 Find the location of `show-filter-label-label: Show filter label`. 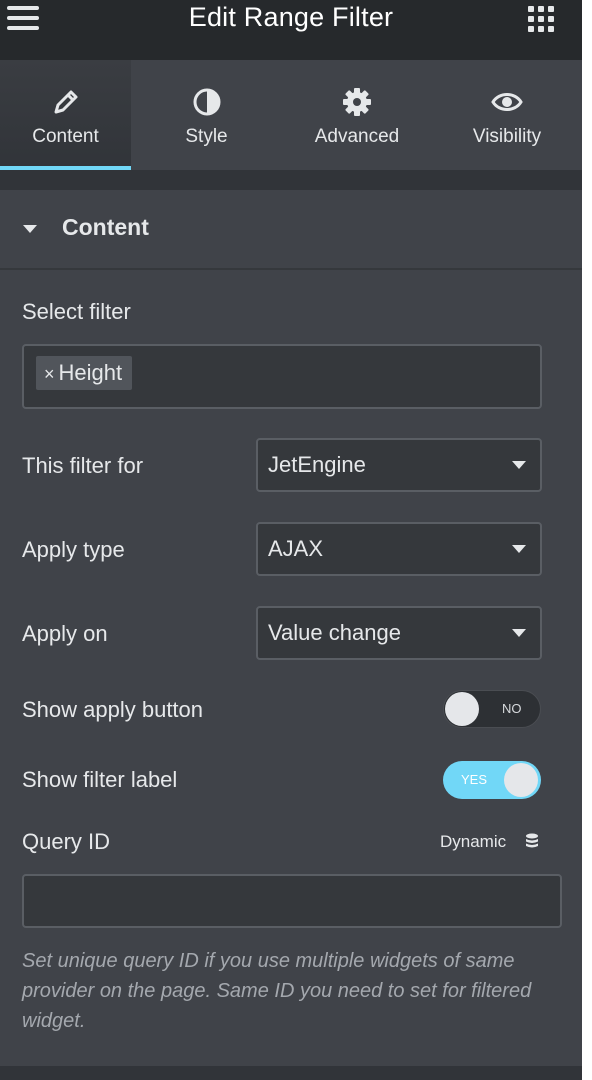

show-filter-label-label: Show filter label is located at coordinates (100, 779).